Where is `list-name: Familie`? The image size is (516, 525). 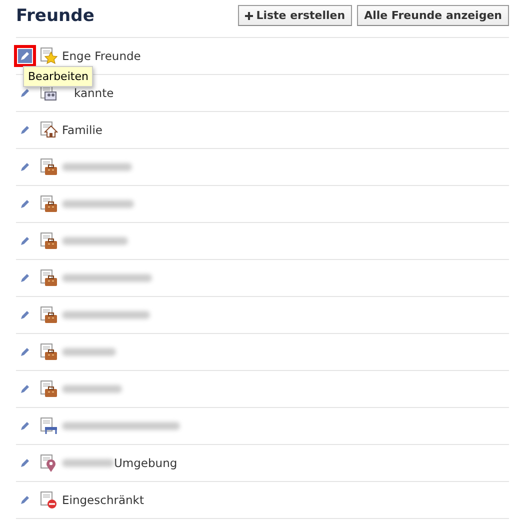
list-name: Familie is located at coordinates (82, 130).